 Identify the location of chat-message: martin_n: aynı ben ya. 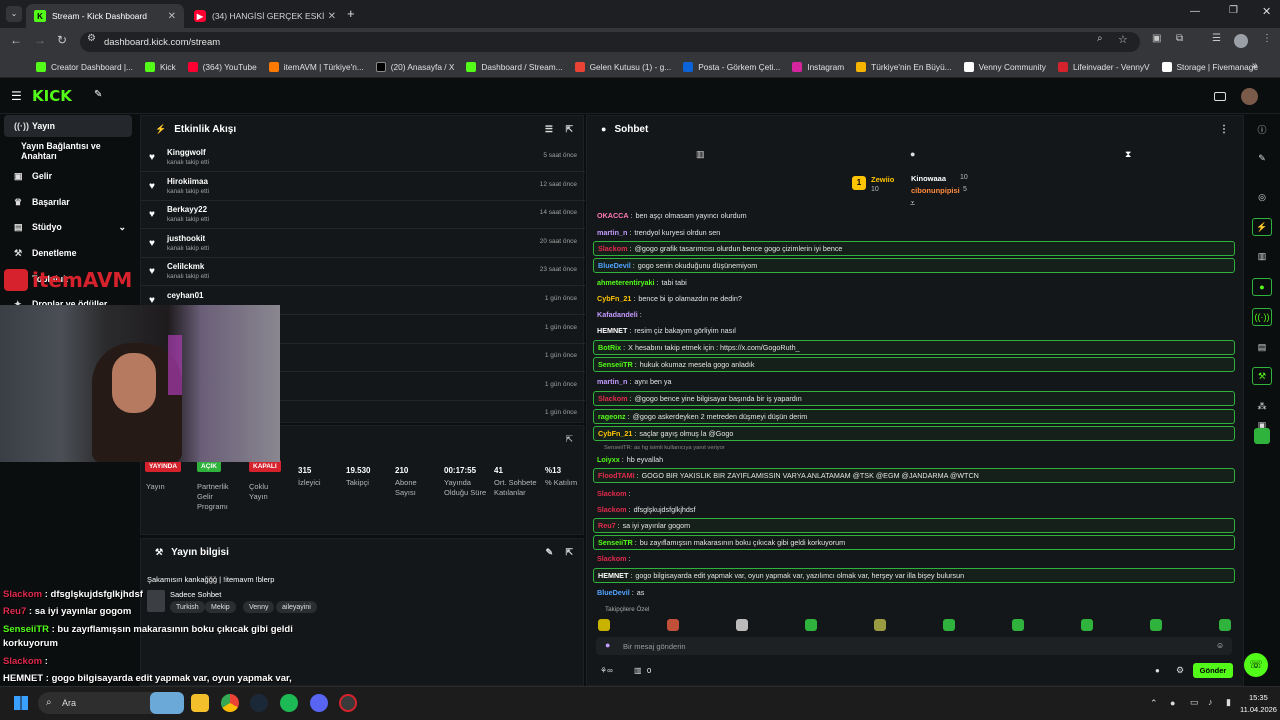
(914, 381).